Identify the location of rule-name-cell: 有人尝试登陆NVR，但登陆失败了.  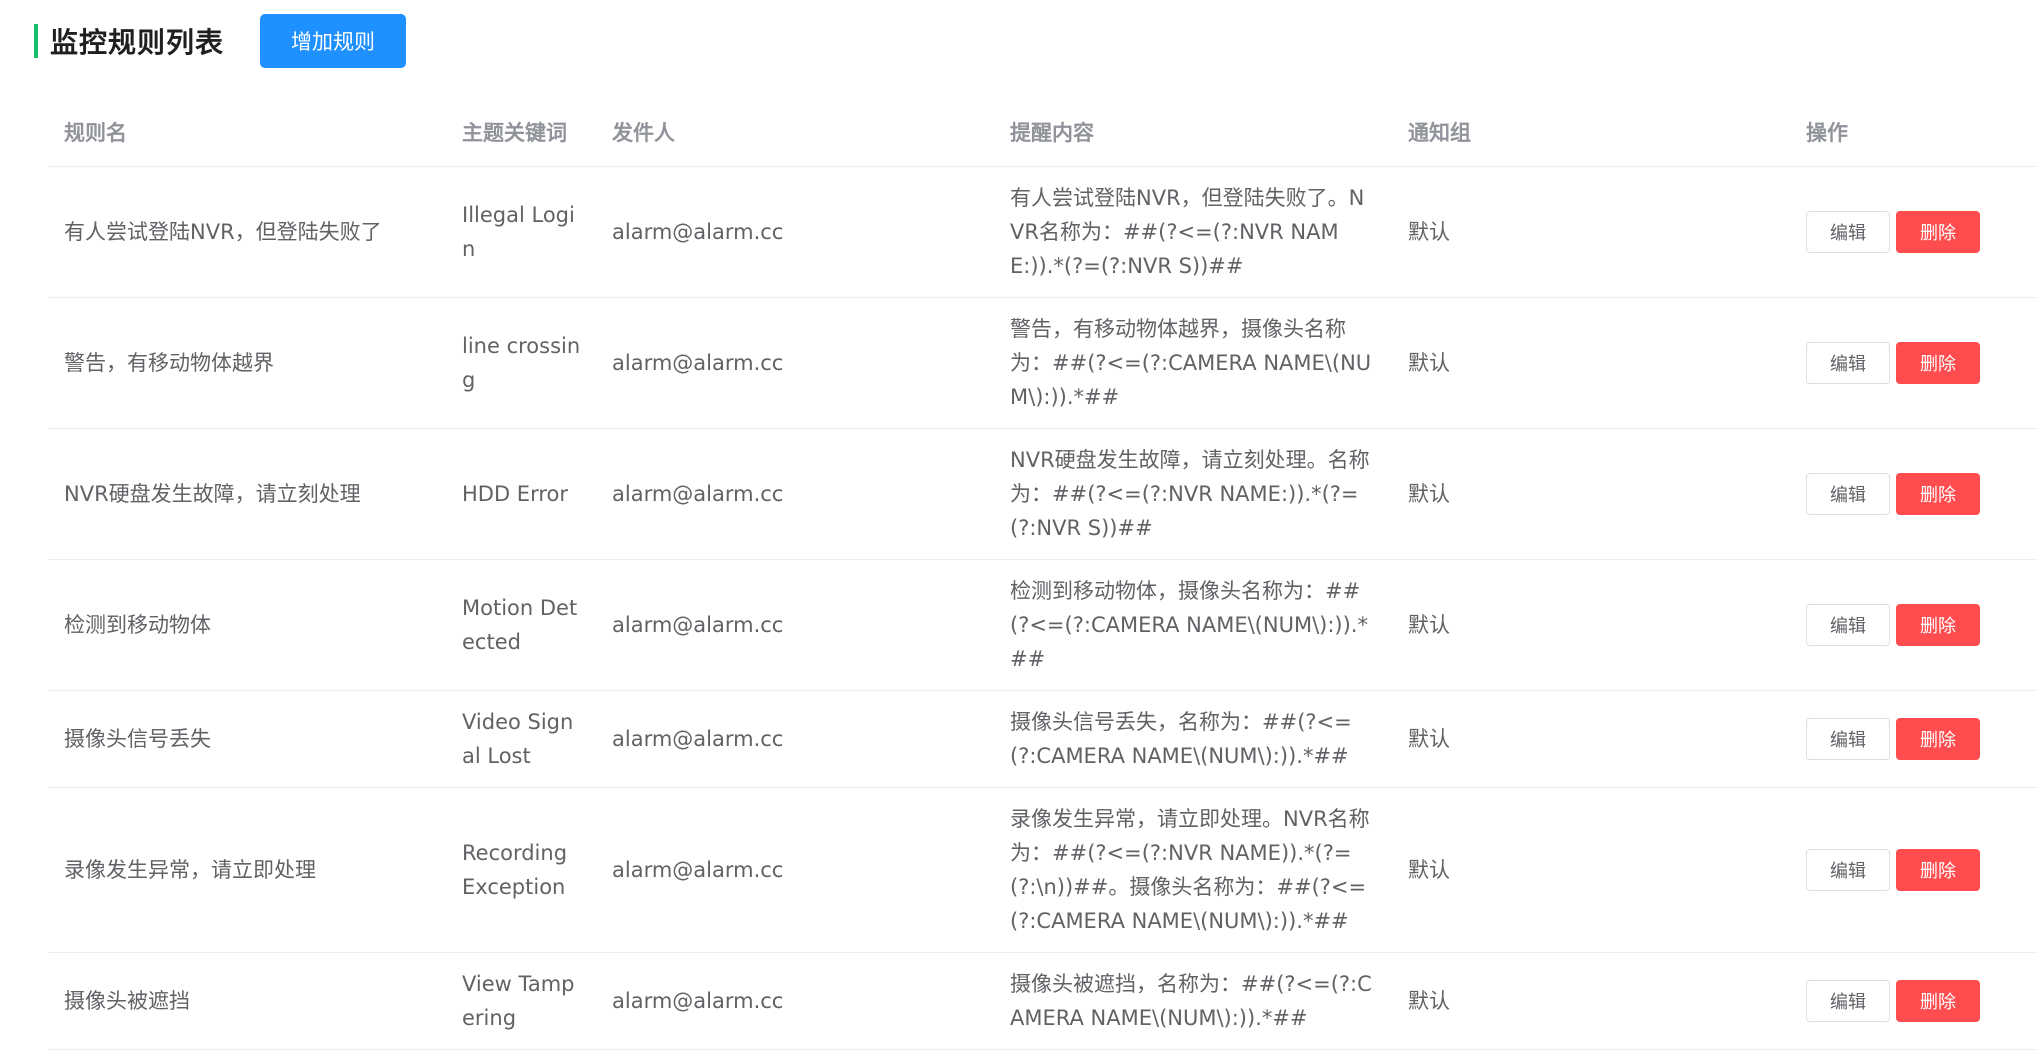
(247, 232).